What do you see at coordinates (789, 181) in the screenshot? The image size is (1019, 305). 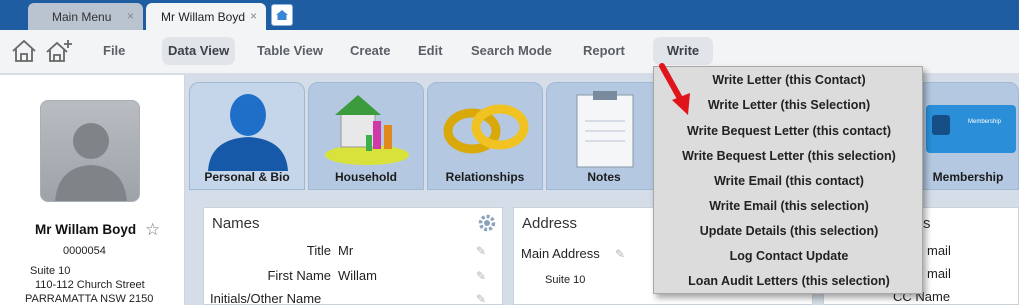 I see `menu-item-write-email-contact: Write Email (this contact)` at bounding box center [789, 181].